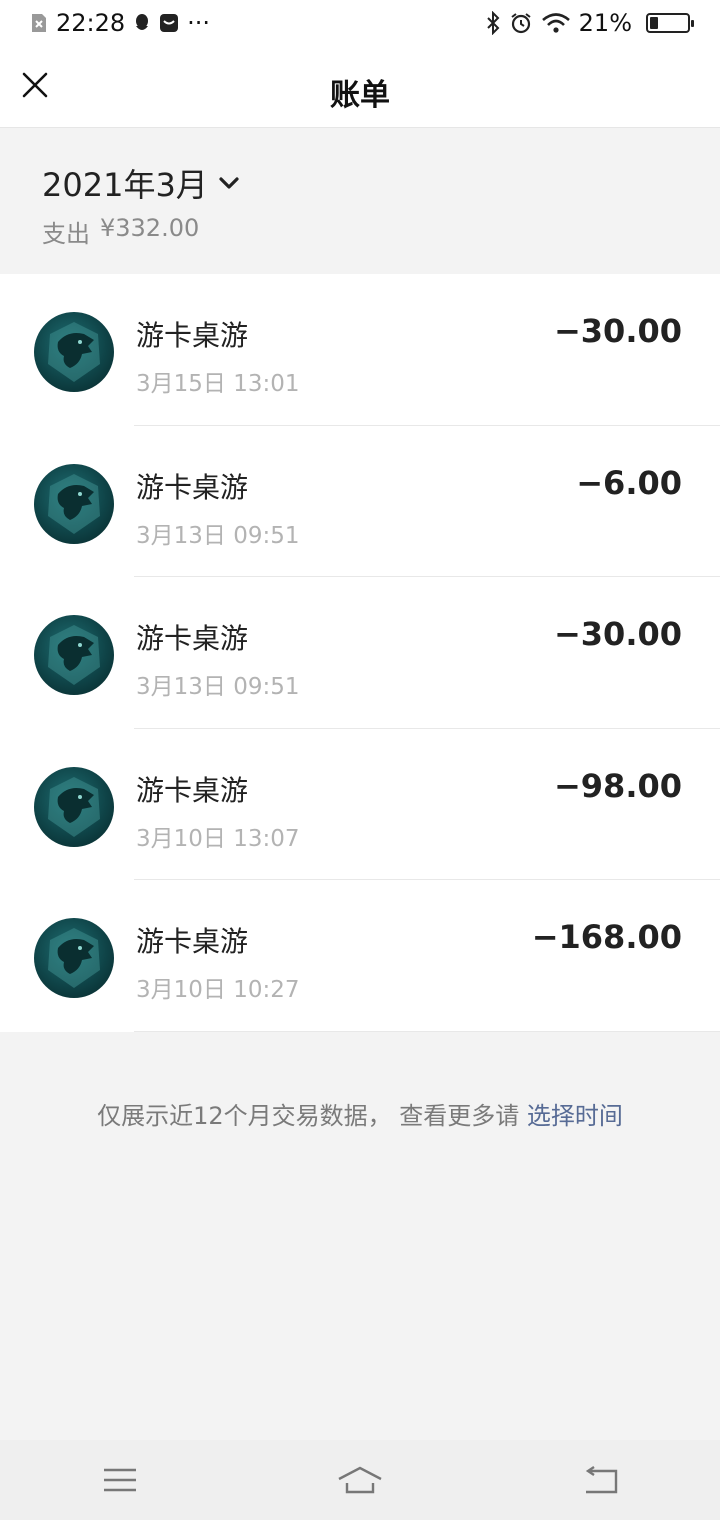  What do you see at coordinates (493, 23) in the screenshot?
I see `bluetooth-icon` at bounding box center [493, 23].